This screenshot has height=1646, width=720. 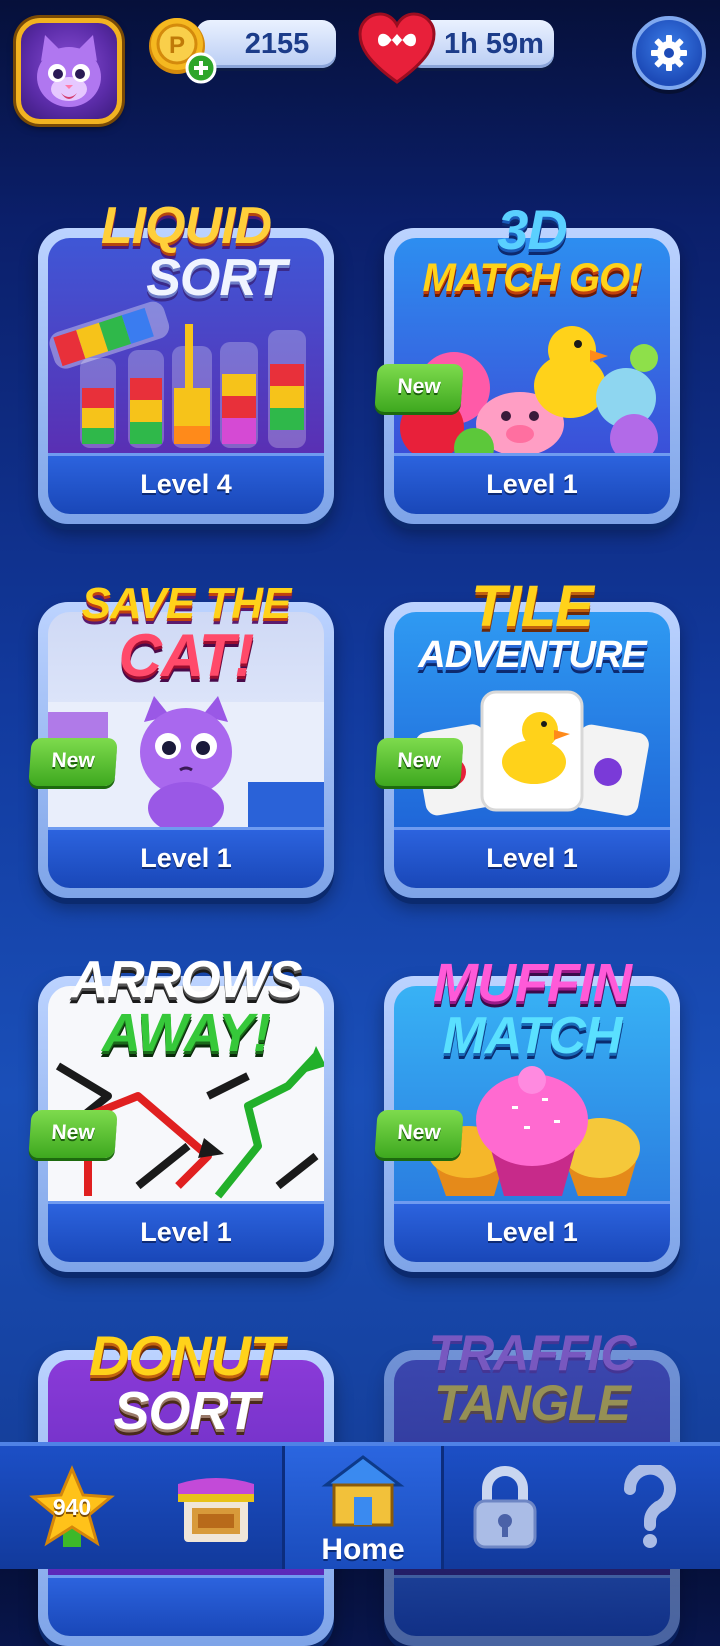 I want to click on game-title-line1: ARROWS, so click(x=186, y=980).